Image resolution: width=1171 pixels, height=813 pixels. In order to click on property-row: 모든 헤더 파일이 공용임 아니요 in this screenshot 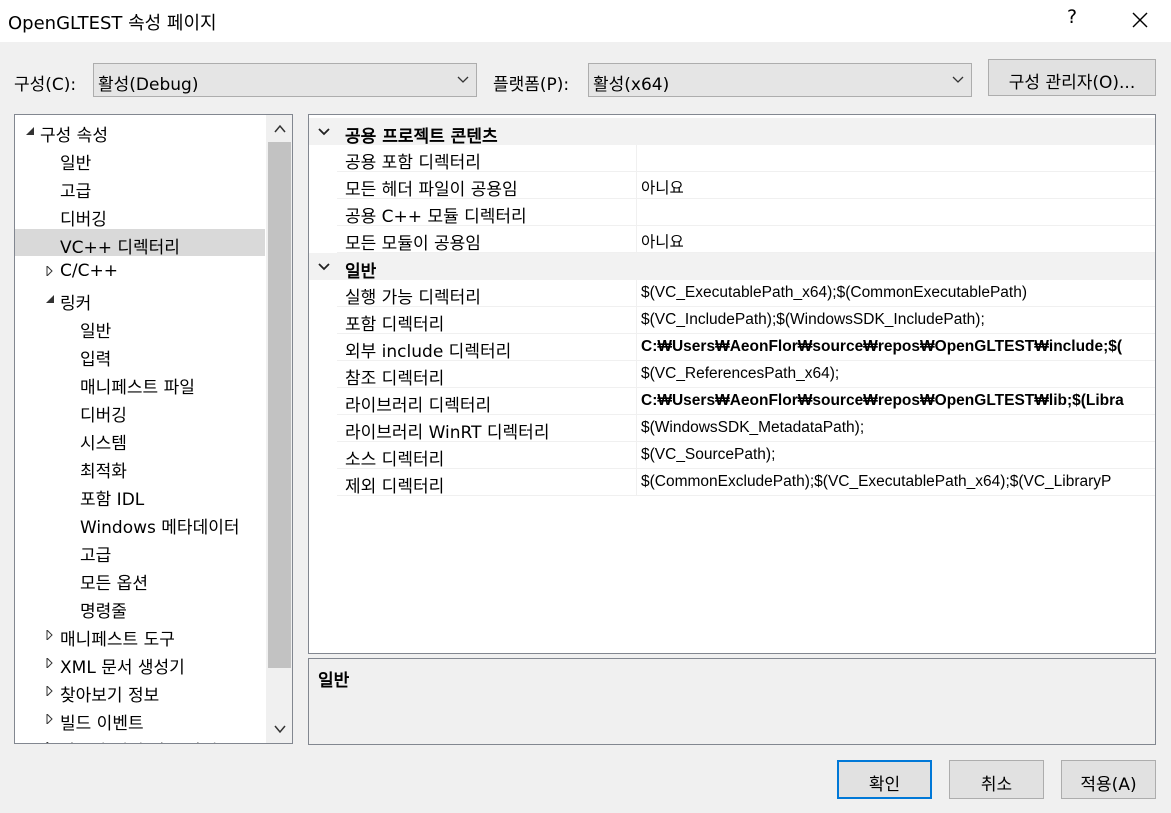, I will do `click(746, 186)`.